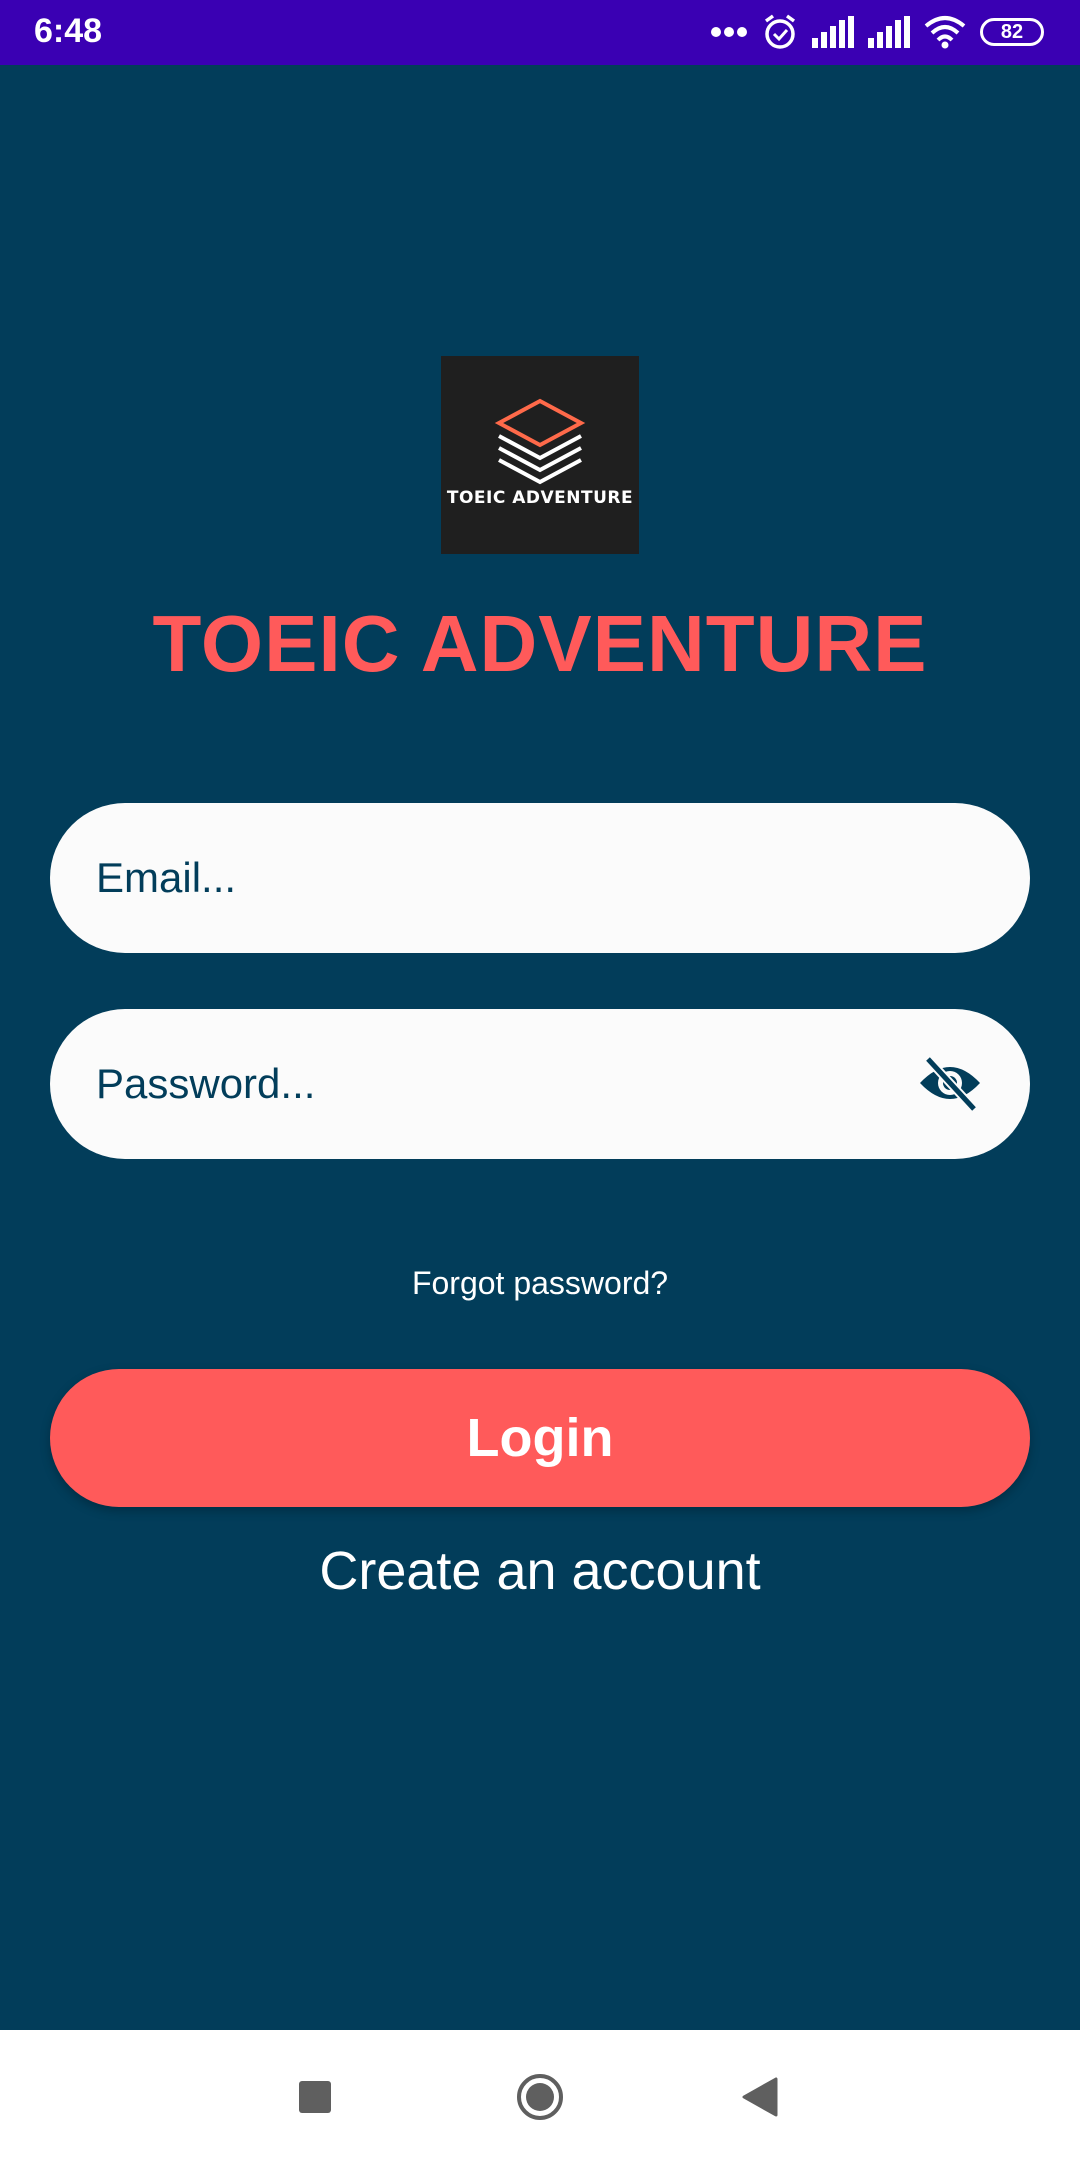  What do you see at coordinates (780, 32) in the screenshot?
I see `alarm-icon` at bounding box center [780, 32].